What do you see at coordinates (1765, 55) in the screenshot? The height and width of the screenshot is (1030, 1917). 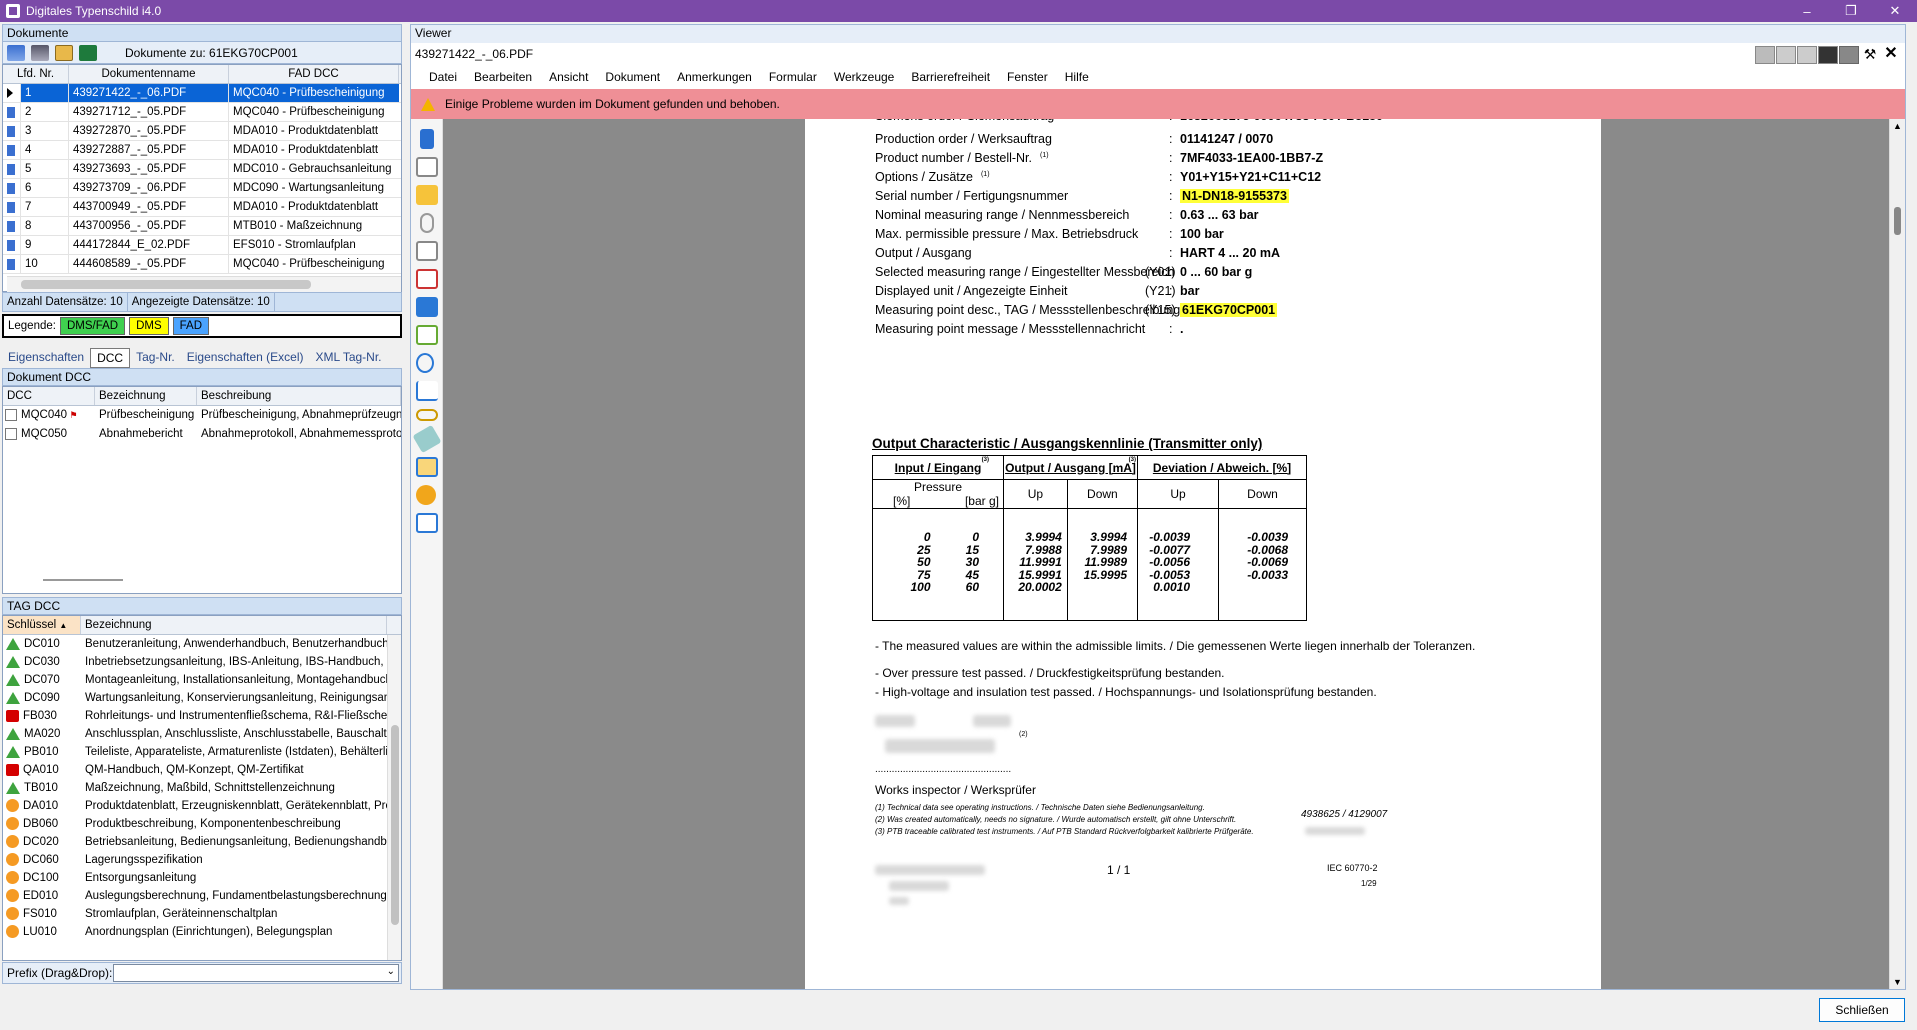 I see `tile-icon` at bounding box center [1765, 55].